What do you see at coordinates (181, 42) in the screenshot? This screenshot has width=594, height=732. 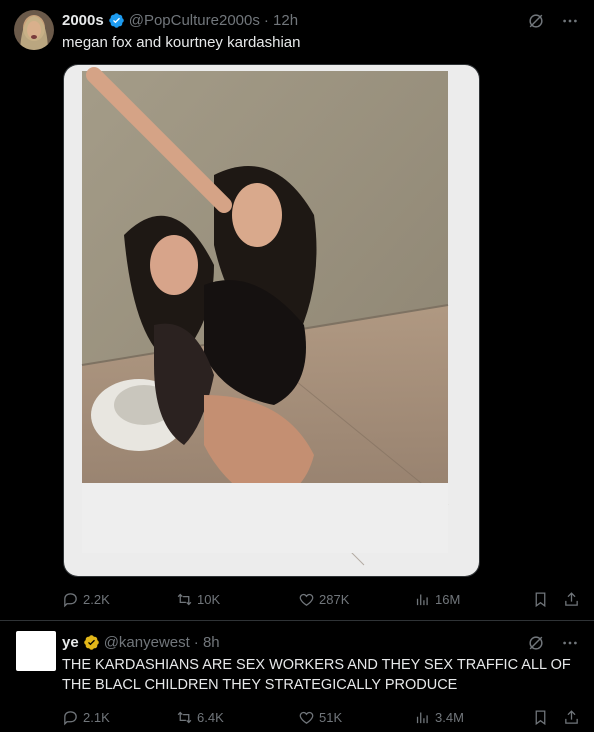 I see `tweet-text: megan fox and kourtney kardashian` at bounding box center [181, 42].